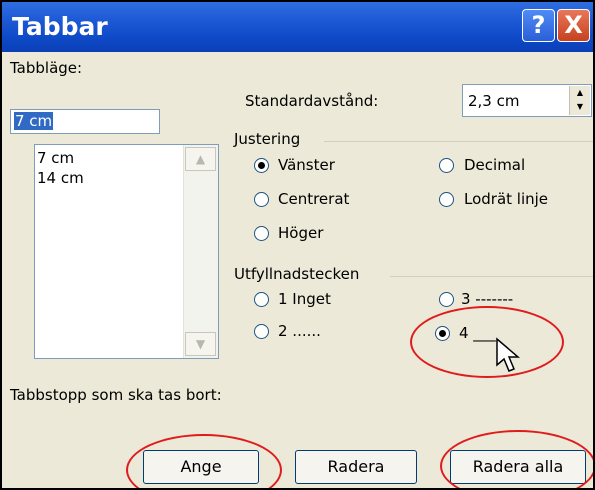 This screenshot has height=490, width=595. Describe the element at coordinates (85, 121) in the screenshot. I see `tab-position-input: 7 cm` at that location.